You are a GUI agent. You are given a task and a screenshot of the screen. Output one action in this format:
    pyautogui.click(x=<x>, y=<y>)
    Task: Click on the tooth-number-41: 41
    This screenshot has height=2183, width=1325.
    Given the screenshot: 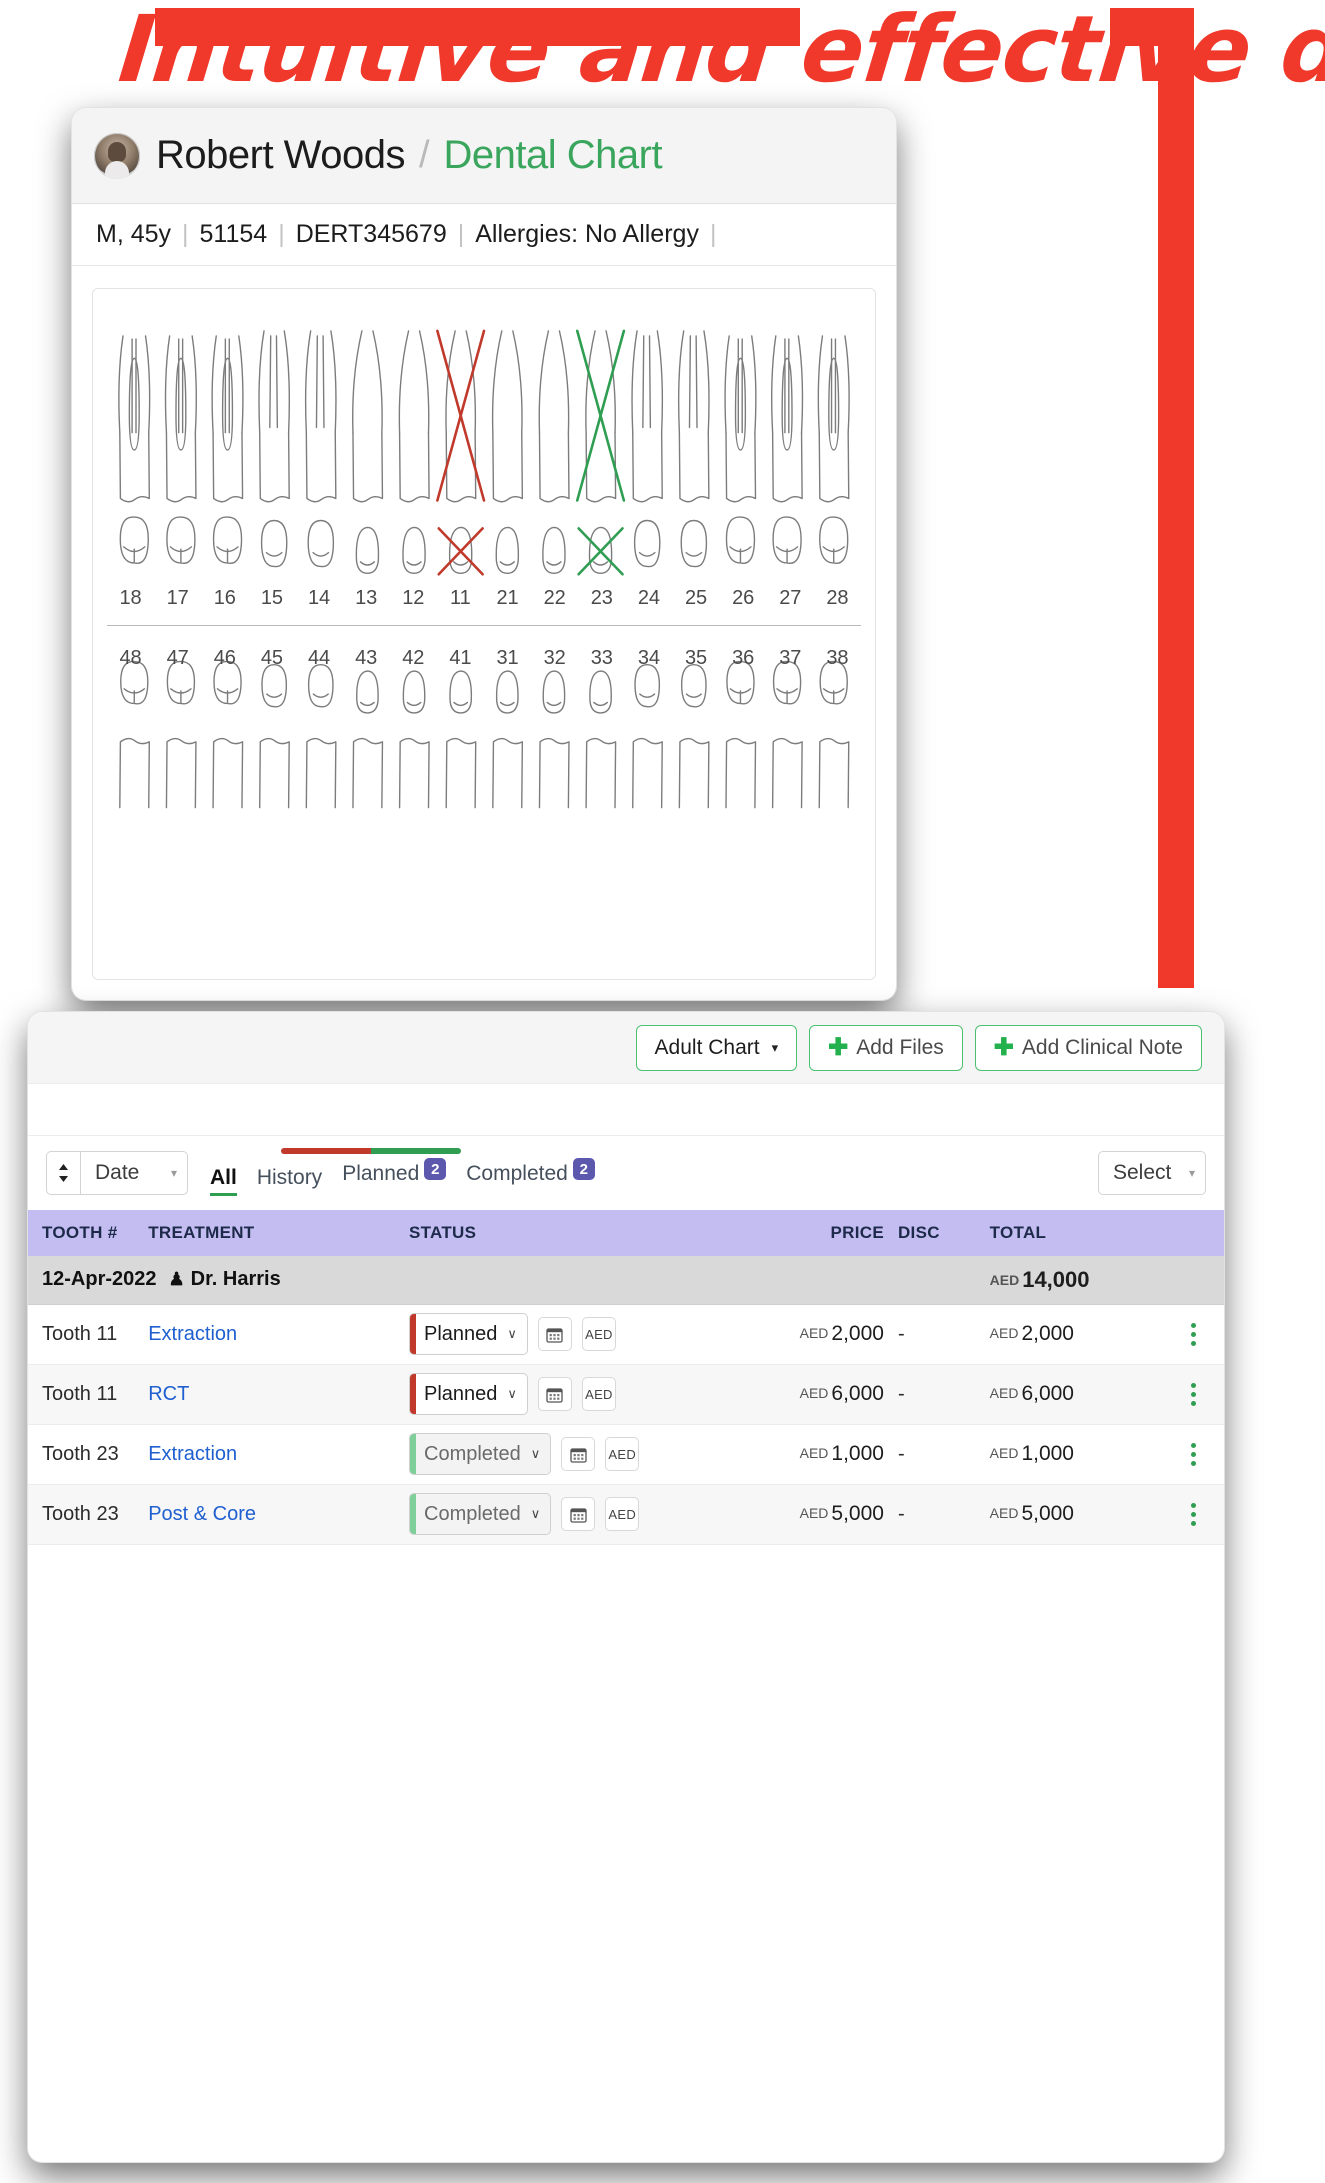 What is the action you would take?
    pyautogui.click(x=460, y=658)
    